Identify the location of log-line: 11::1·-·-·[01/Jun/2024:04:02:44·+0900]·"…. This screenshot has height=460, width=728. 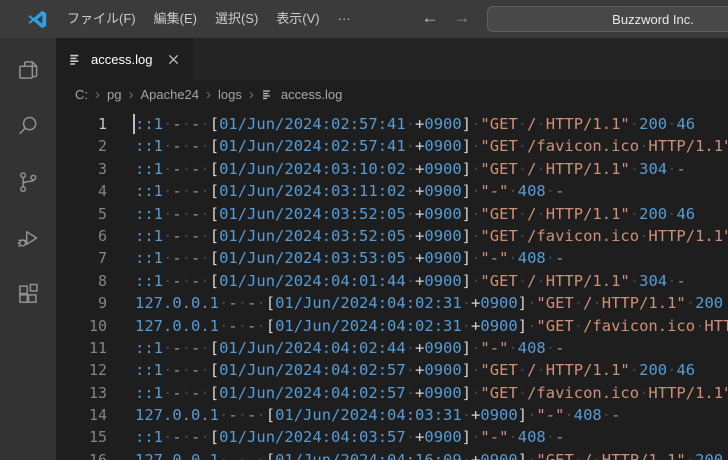
(392, 348).